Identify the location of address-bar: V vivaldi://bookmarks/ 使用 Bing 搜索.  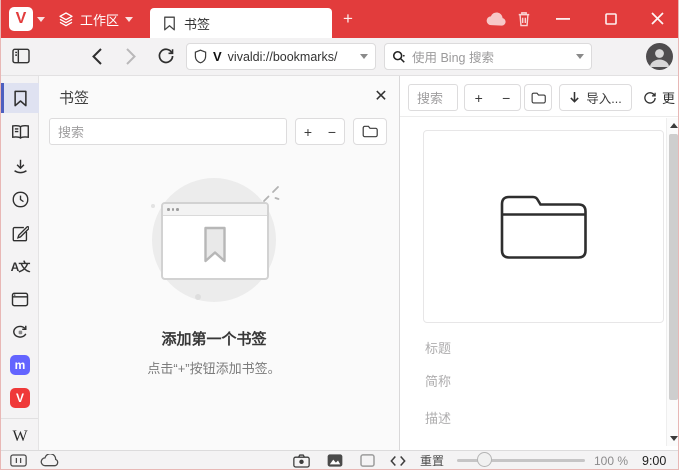
(339, 57).